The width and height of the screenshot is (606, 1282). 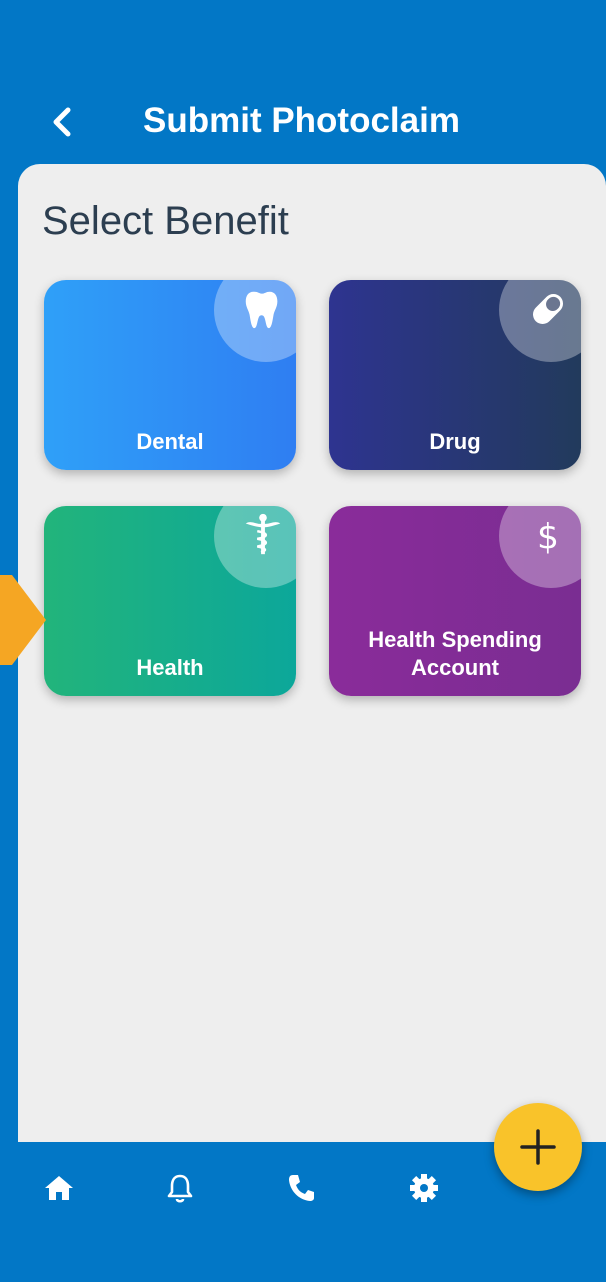 I want to click on page-title: Submit Photoclaim, so click(x=301, y=120).